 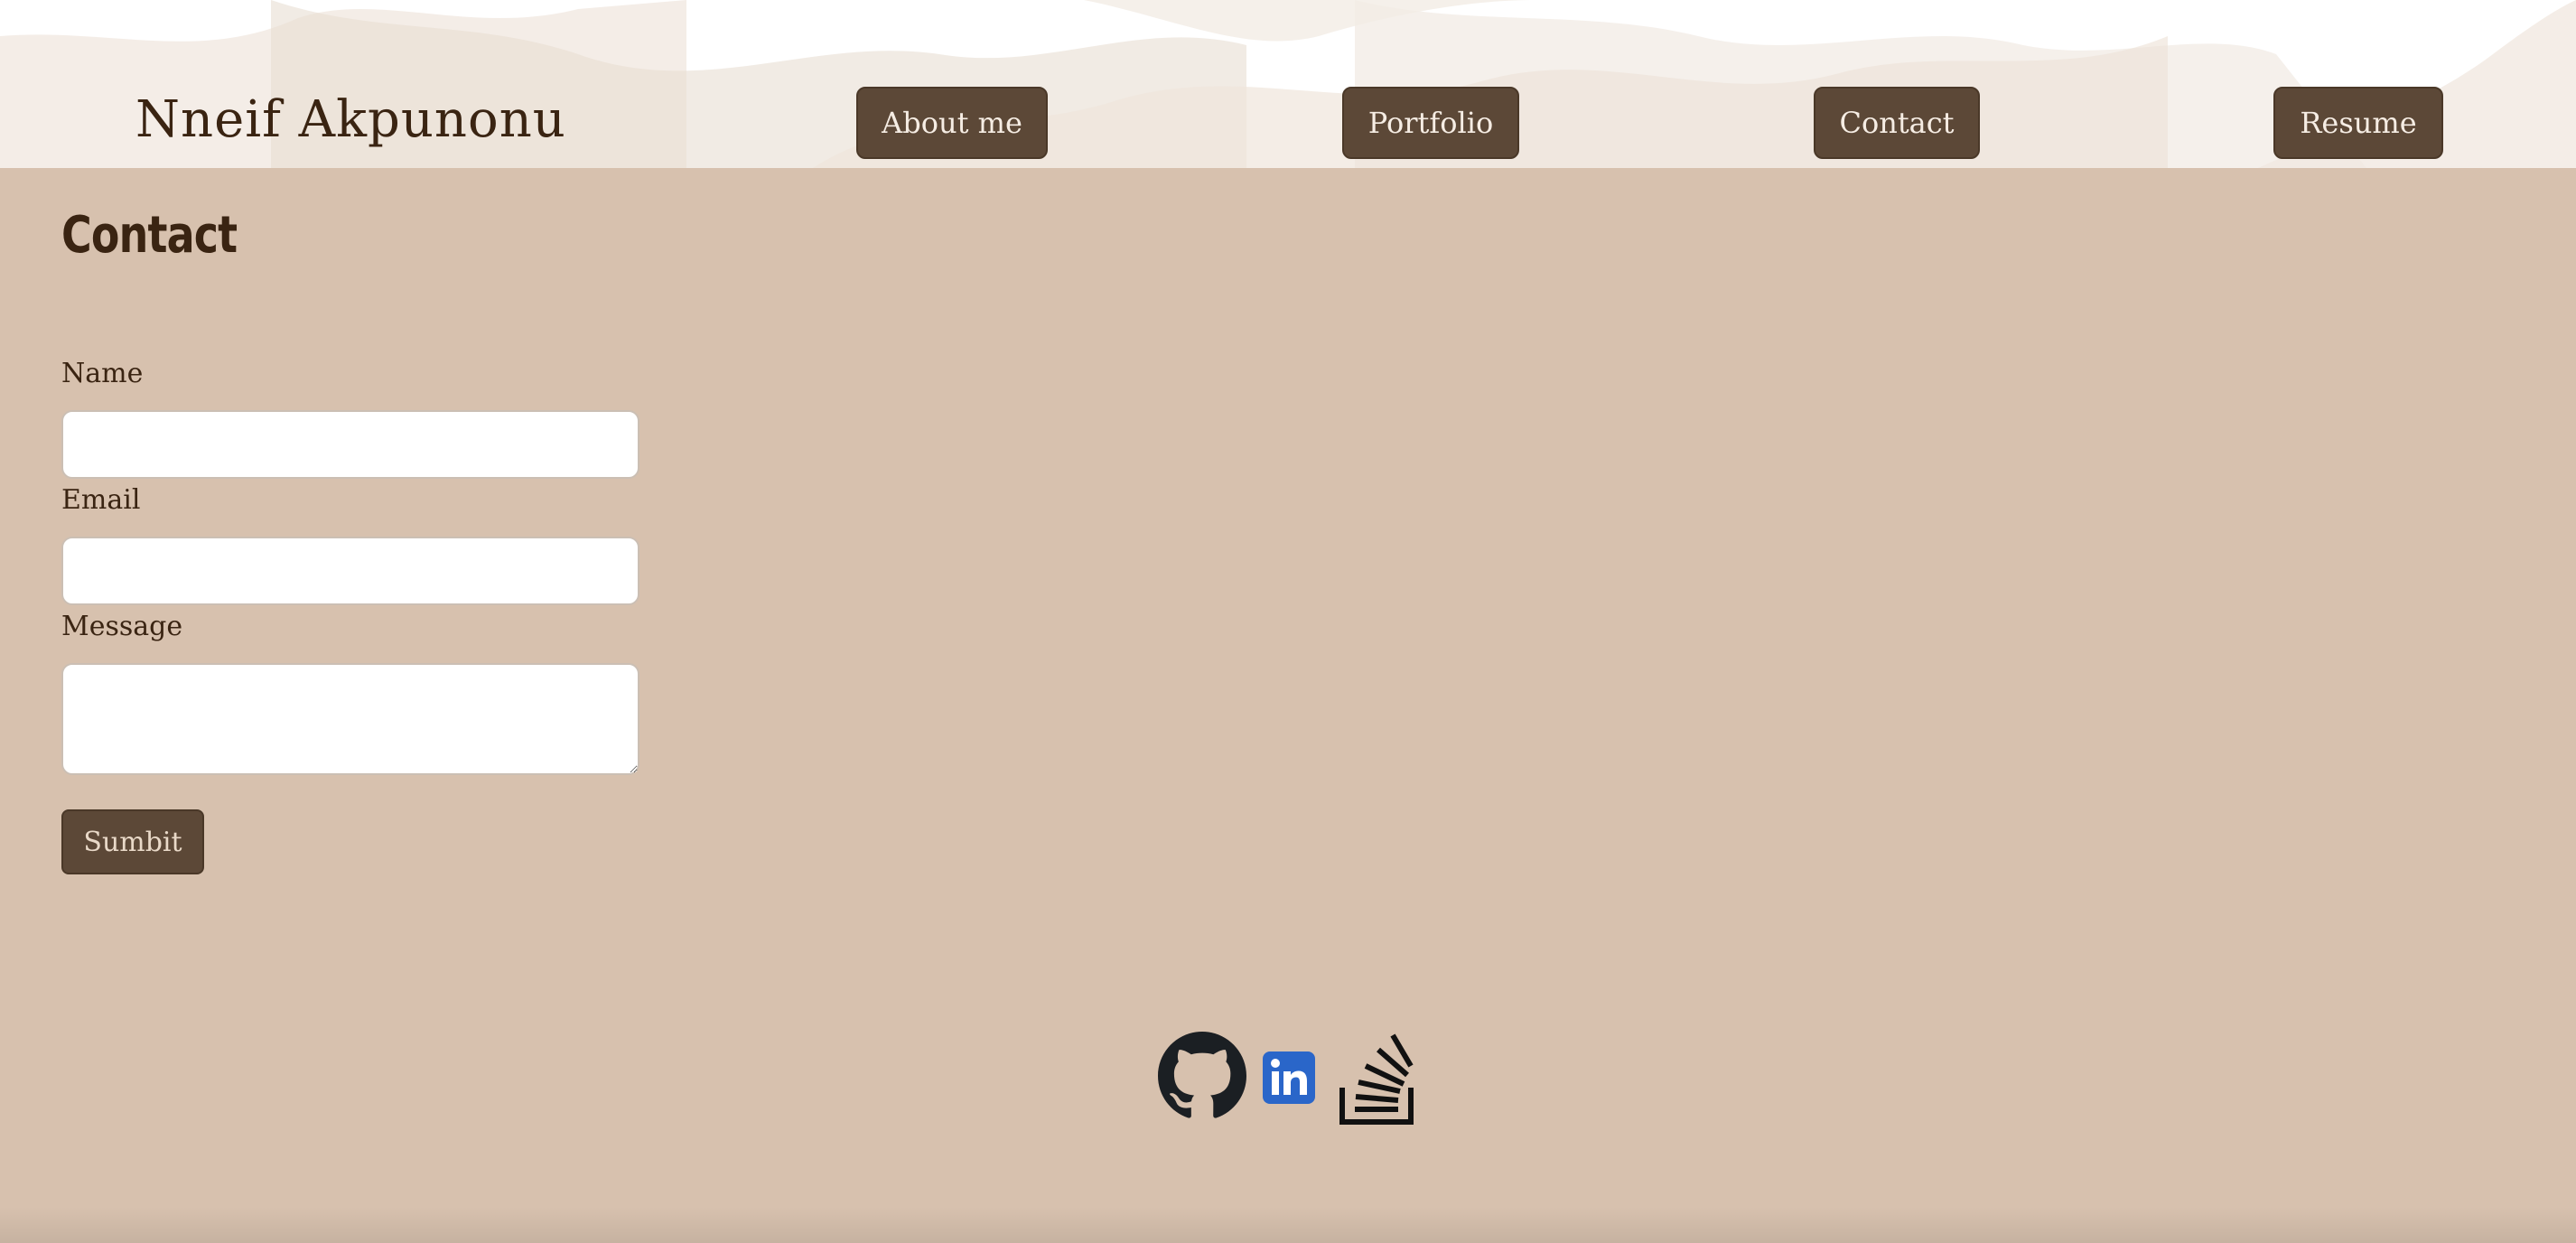 I want to click on email-label: Email, so click(x=101, y=500).